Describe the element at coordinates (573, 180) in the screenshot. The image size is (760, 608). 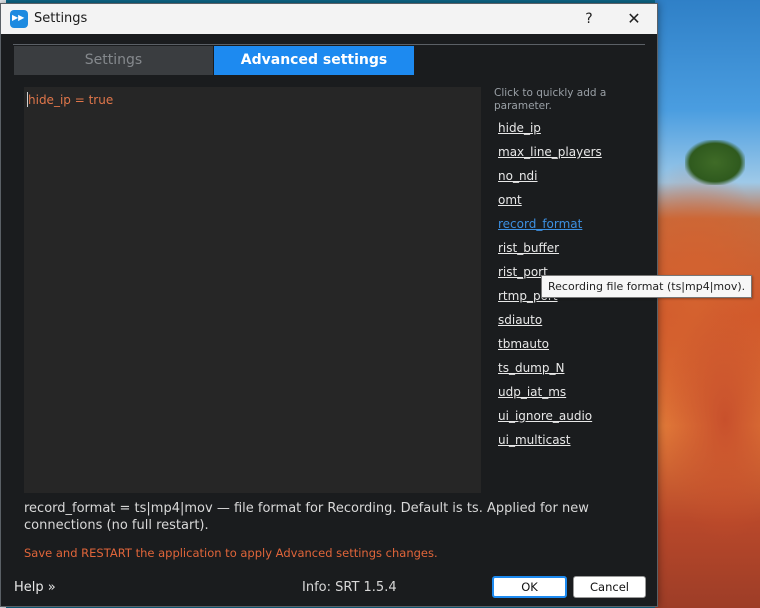
I see `param-link-no-ndi: no_ndi` at that location.